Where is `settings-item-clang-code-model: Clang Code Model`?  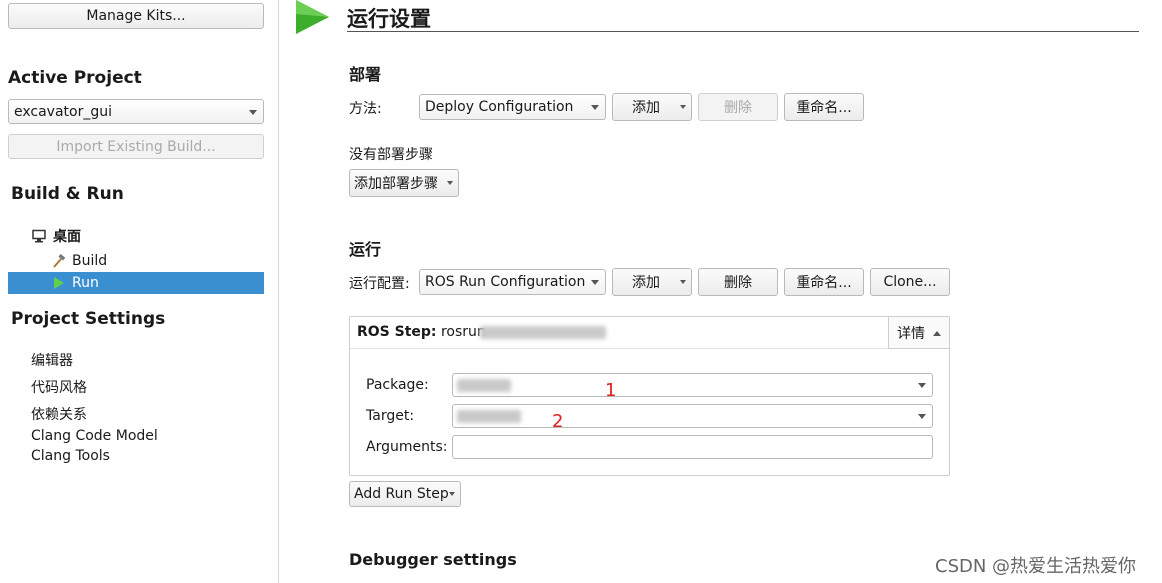 settings-item-clang-code-model: Clang Code Model is located at coordinates (94, 436).